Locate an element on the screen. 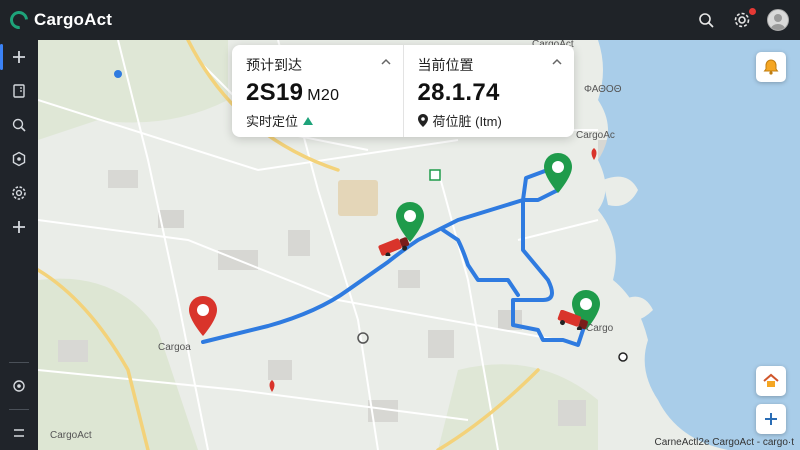 The image size is (800, 450). notification-settings-icon is located at coordinates (742, 20).